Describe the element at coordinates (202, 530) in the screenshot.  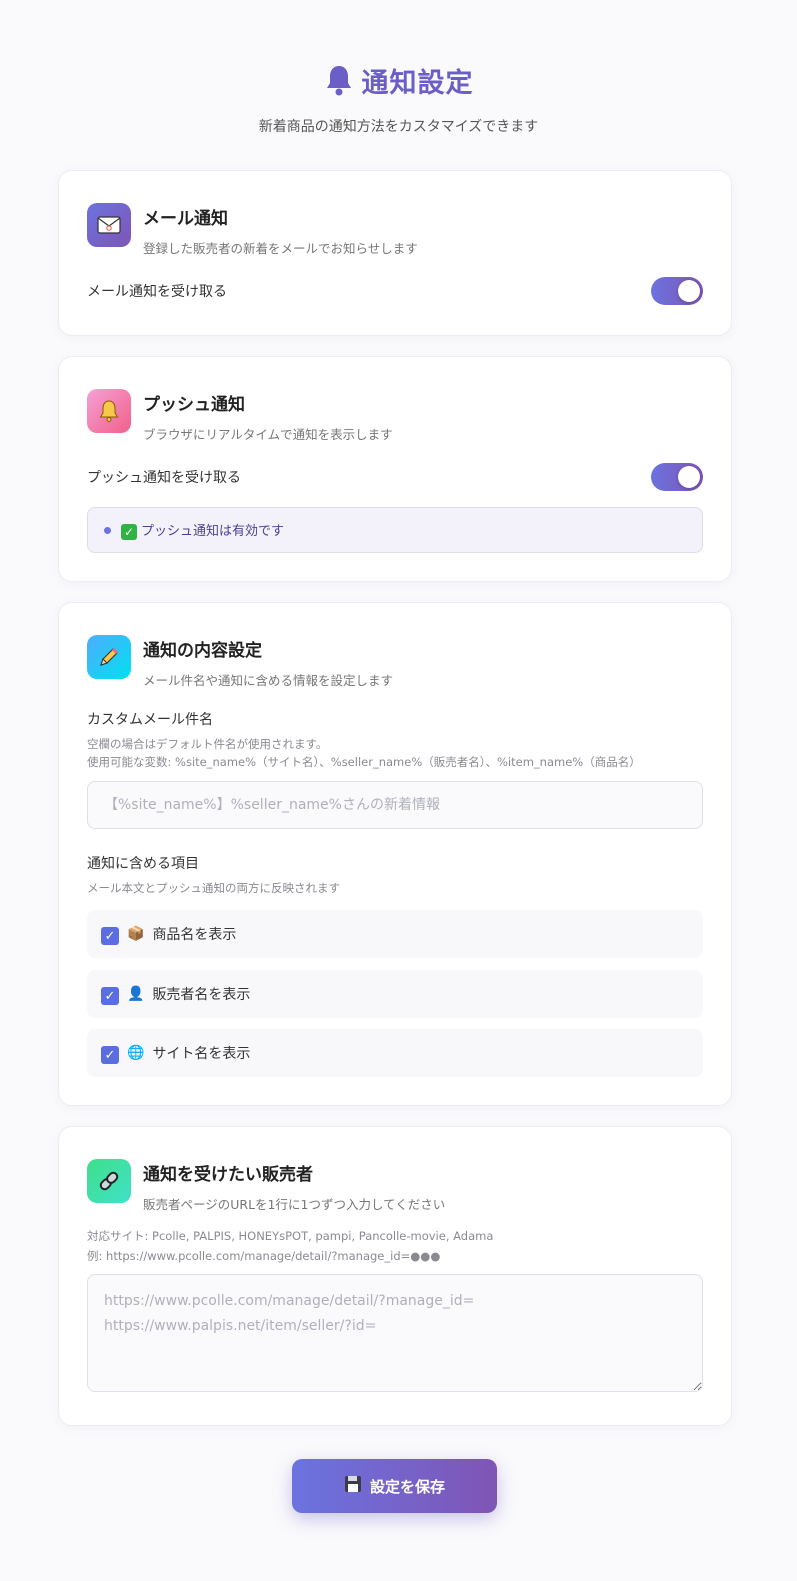
I see `push-status-text: ✓ プッシュ通知は有効です` at that location.